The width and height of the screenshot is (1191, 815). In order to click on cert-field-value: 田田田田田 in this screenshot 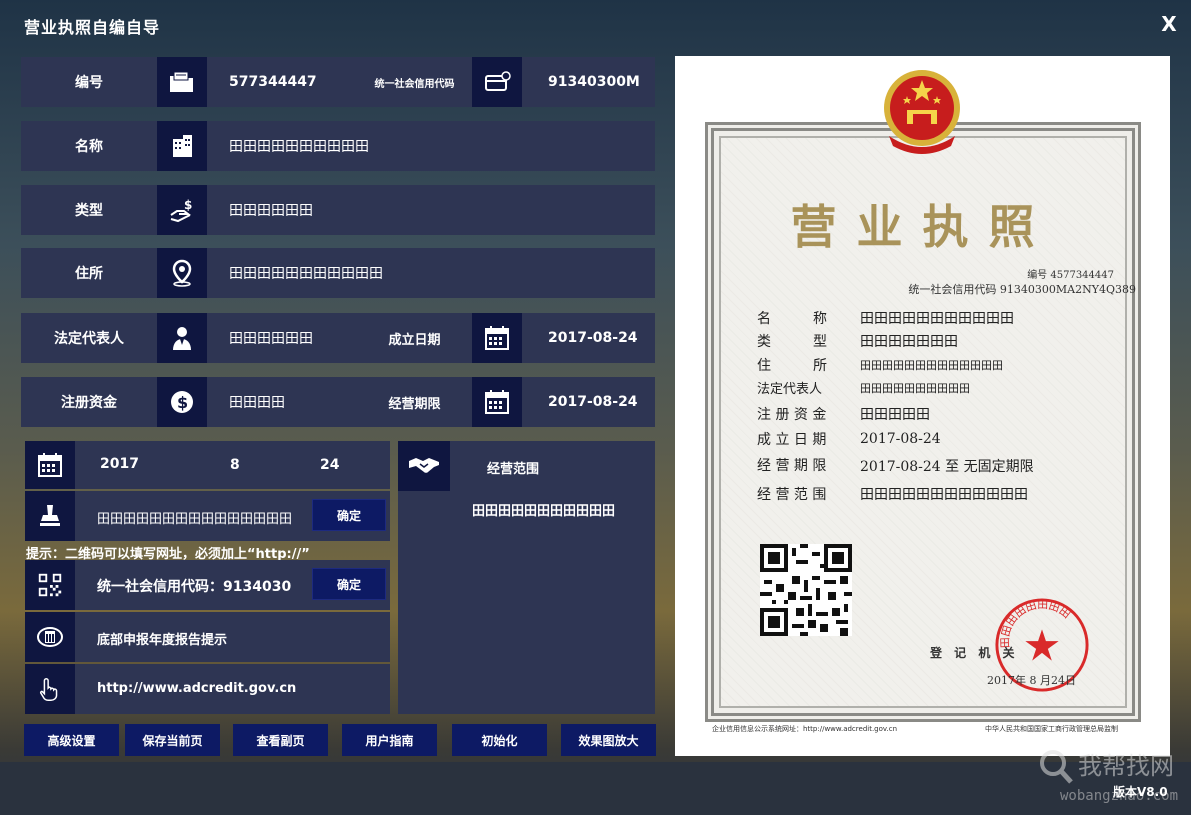, I will do `click(895, 415)`.